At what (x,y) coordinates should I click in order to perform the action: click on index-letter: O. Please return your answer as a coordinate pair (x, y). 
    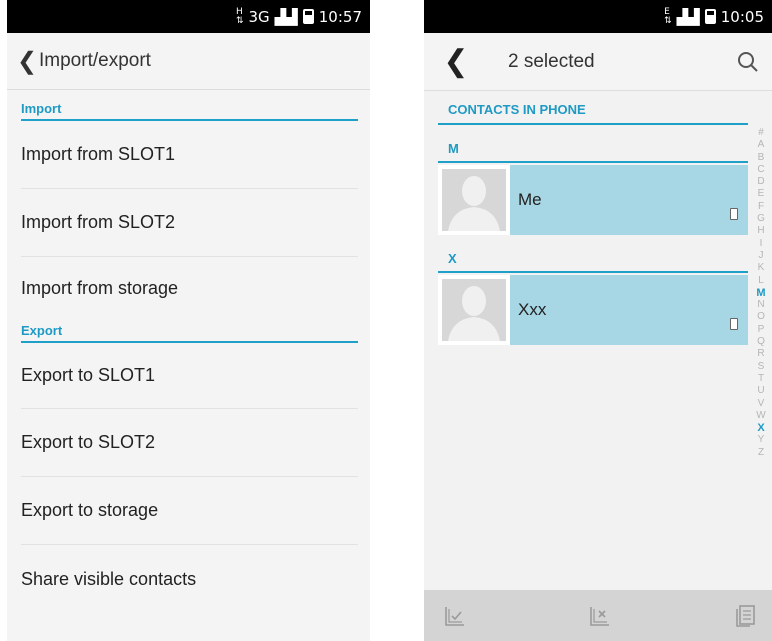
    Looking at the image, I should click on (761, 317).